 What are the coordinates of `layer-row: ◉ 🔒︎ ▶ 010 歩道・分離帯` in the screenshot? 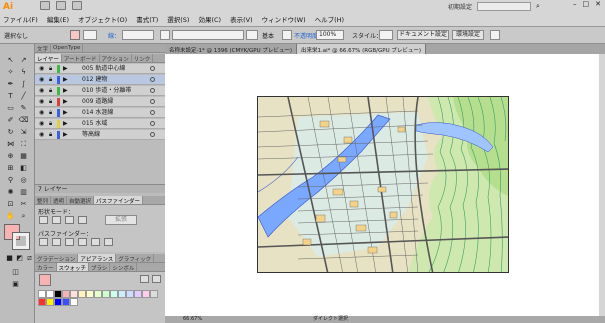 It's located at (100, 91).